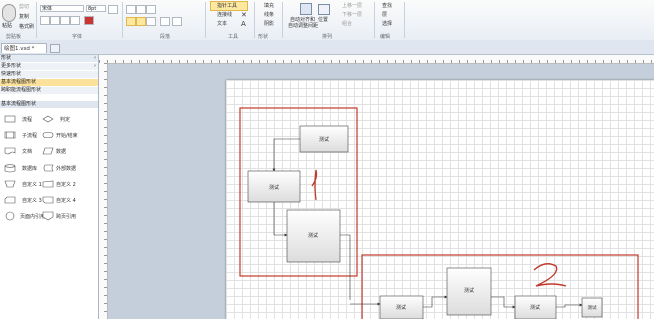 This screenshot has width=654, height=319. What do you see at coordinates (314, 185) in the screenshot?
I see `handwritten-1-mark` at bounding box center [314, 185].